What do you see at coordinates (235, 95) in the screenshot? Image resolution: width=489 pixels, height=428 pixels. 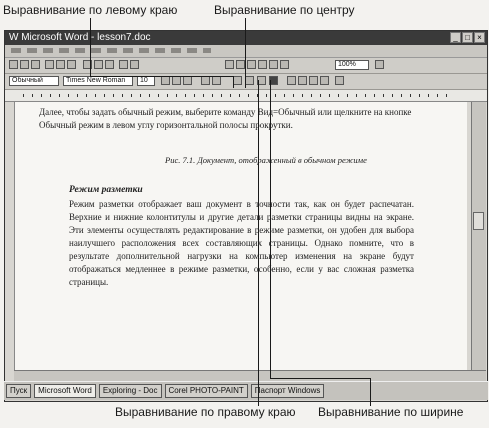 I see `ruler-ticks` at bounding box center [235, 95].